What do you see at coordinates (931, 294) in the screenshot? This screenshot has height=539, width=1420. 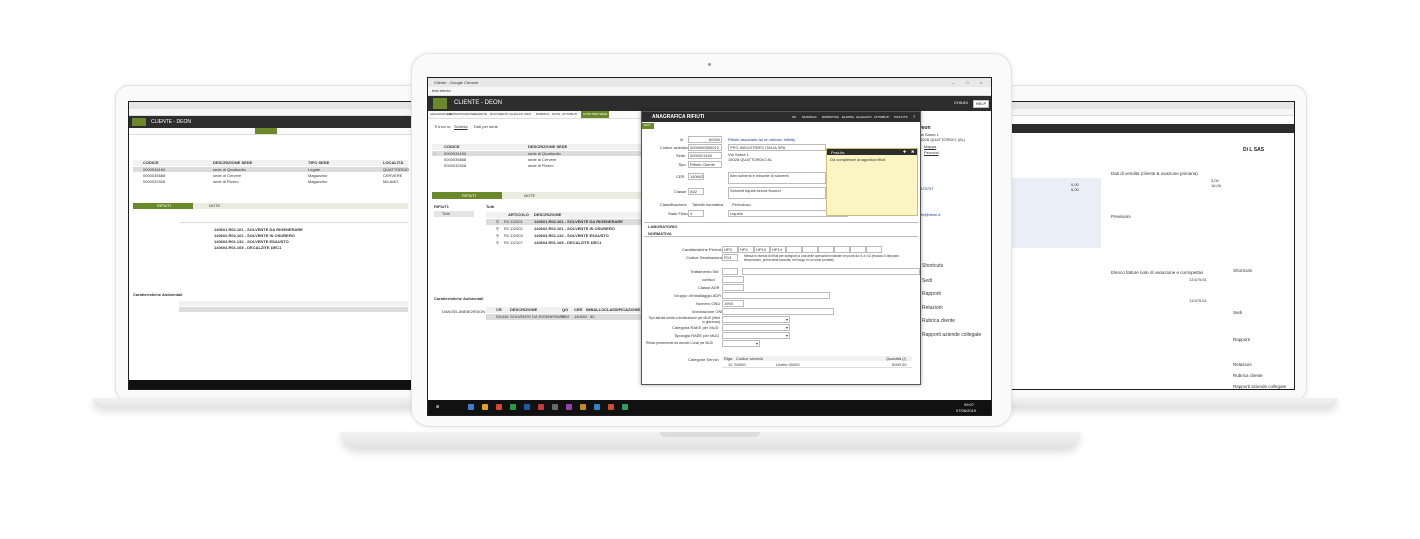 I see `side-rapporti: Rapporti` at bounding box center [931, 294].